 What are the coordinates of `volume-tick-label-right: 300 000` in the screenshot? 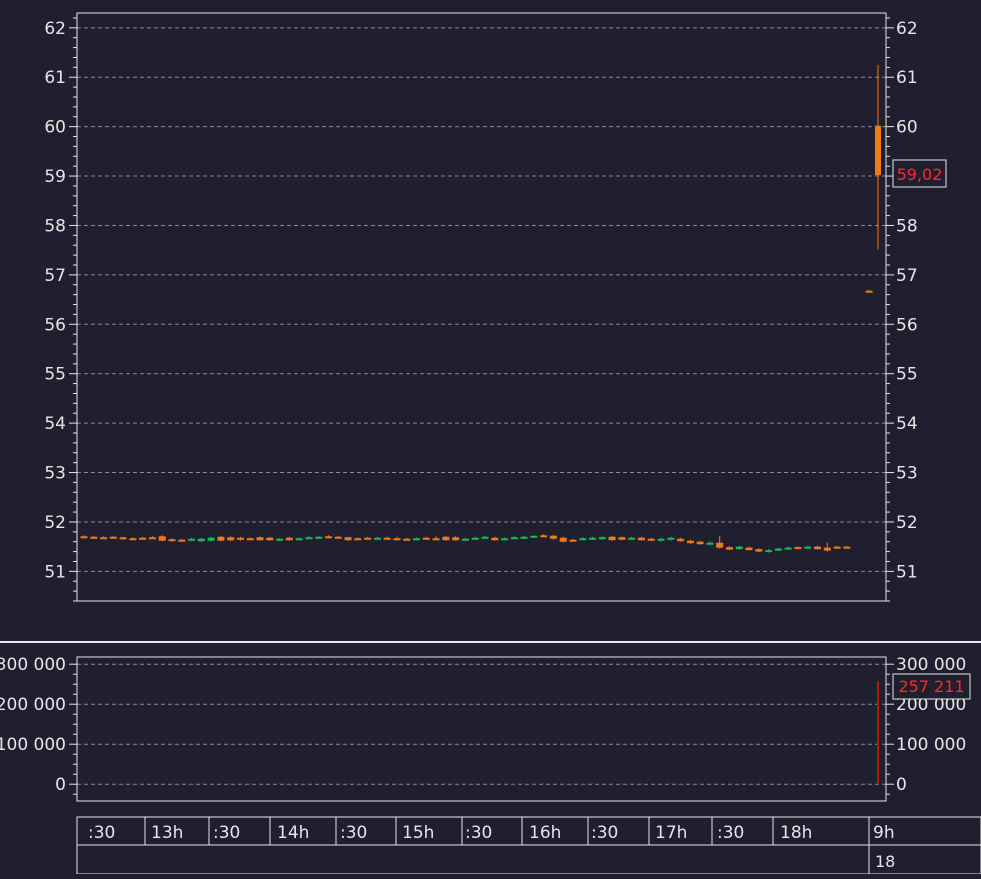 It's located at (931, 665).